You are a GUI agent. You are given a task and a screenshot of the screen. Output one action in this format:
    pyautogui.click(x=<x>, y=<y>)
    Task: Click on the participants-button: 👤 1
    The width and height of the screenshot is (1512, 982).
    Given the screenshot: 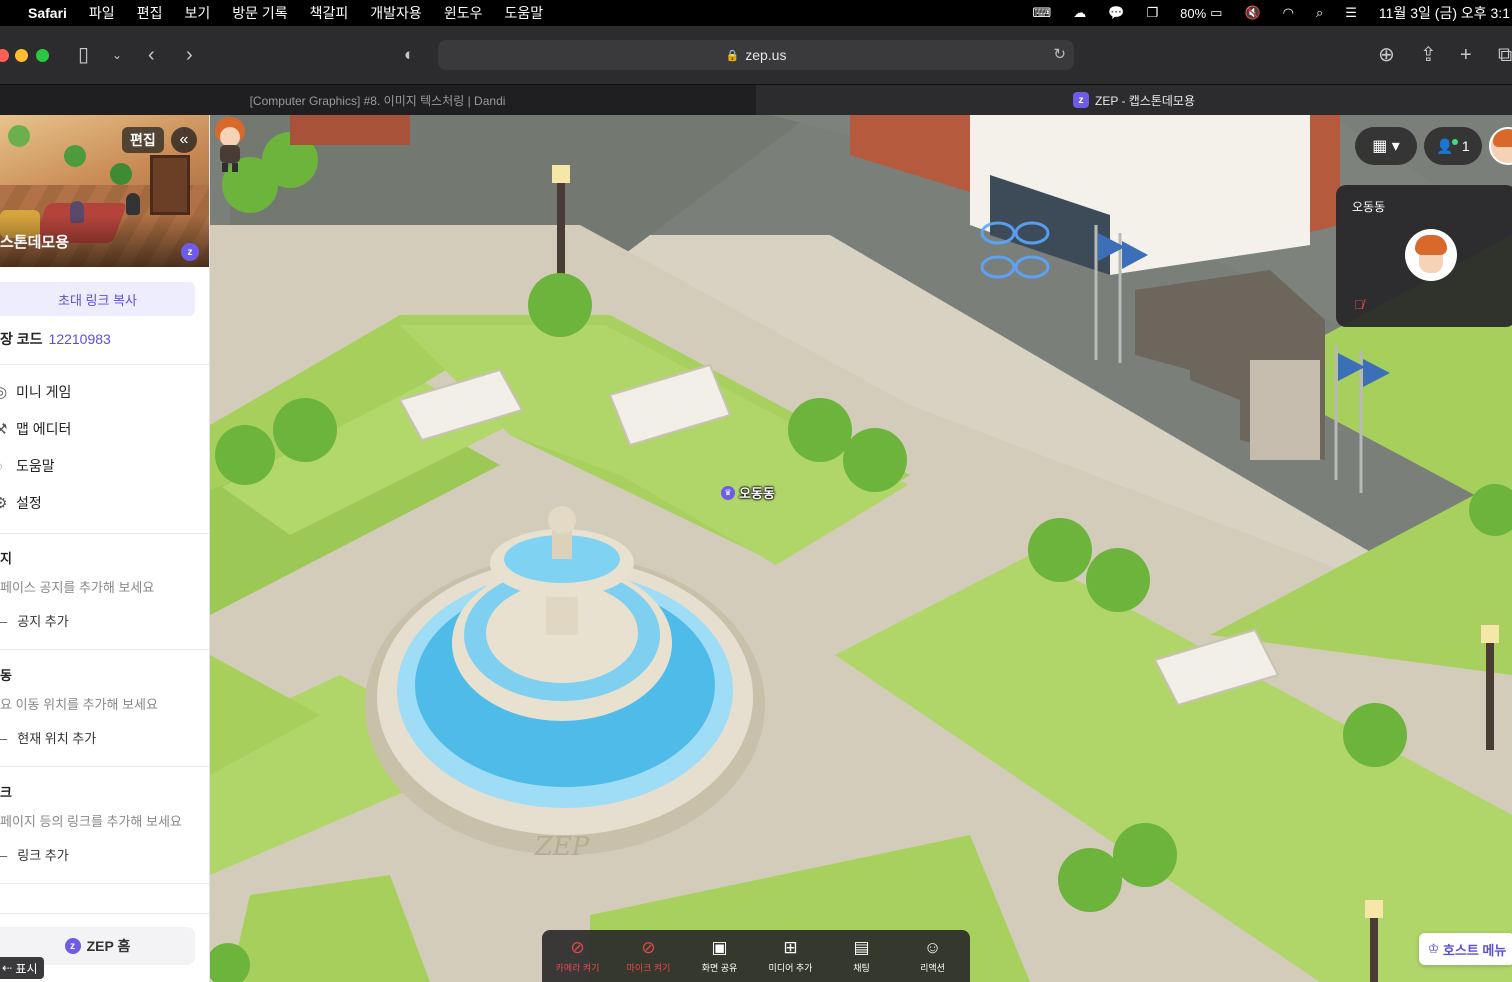 What is the action you would take?
    pyautogui.click(x=1453, y=146)
    